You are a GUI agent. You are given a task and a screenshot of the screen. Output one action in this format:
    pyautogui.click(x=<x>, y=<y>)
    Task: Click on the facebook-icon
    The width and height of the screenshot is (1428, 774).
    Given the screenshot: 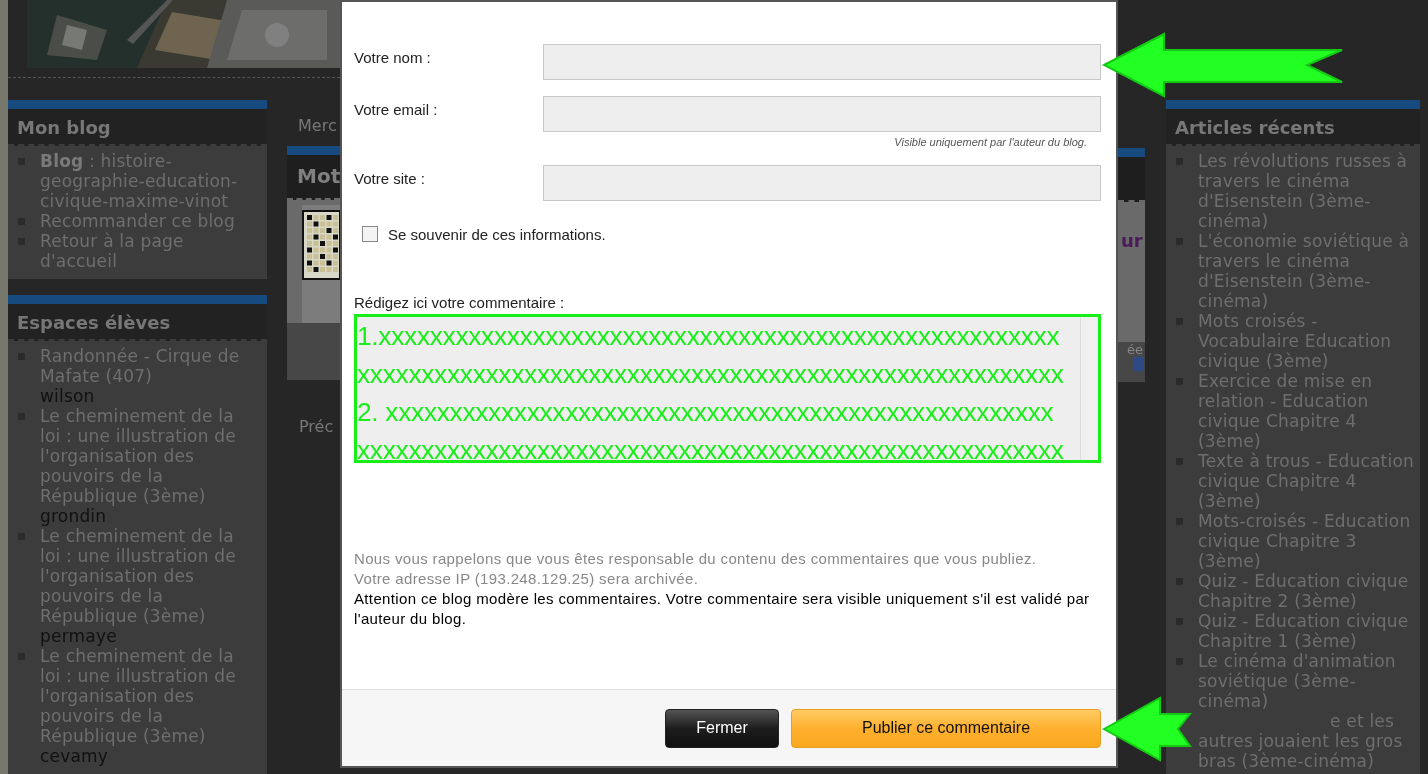 What is the action you would take?
    pyautogui.click(x=1138, y=364)
    